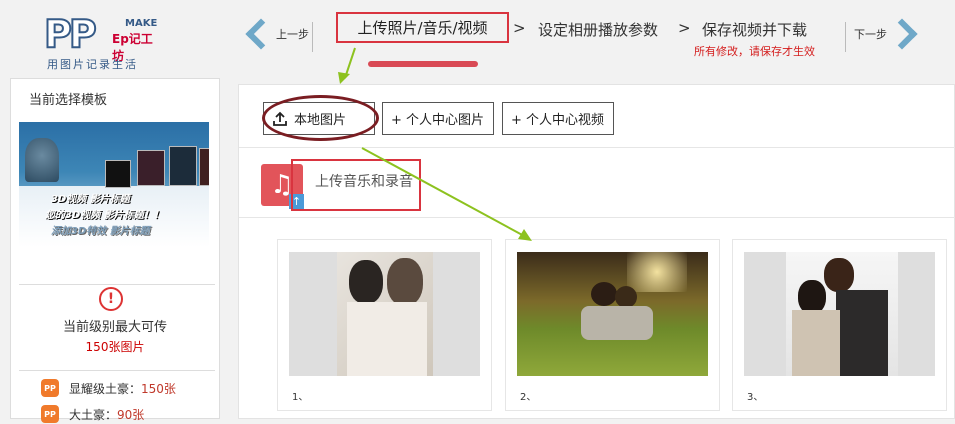  I want to click on annotation-arrows, so click(435, 144).